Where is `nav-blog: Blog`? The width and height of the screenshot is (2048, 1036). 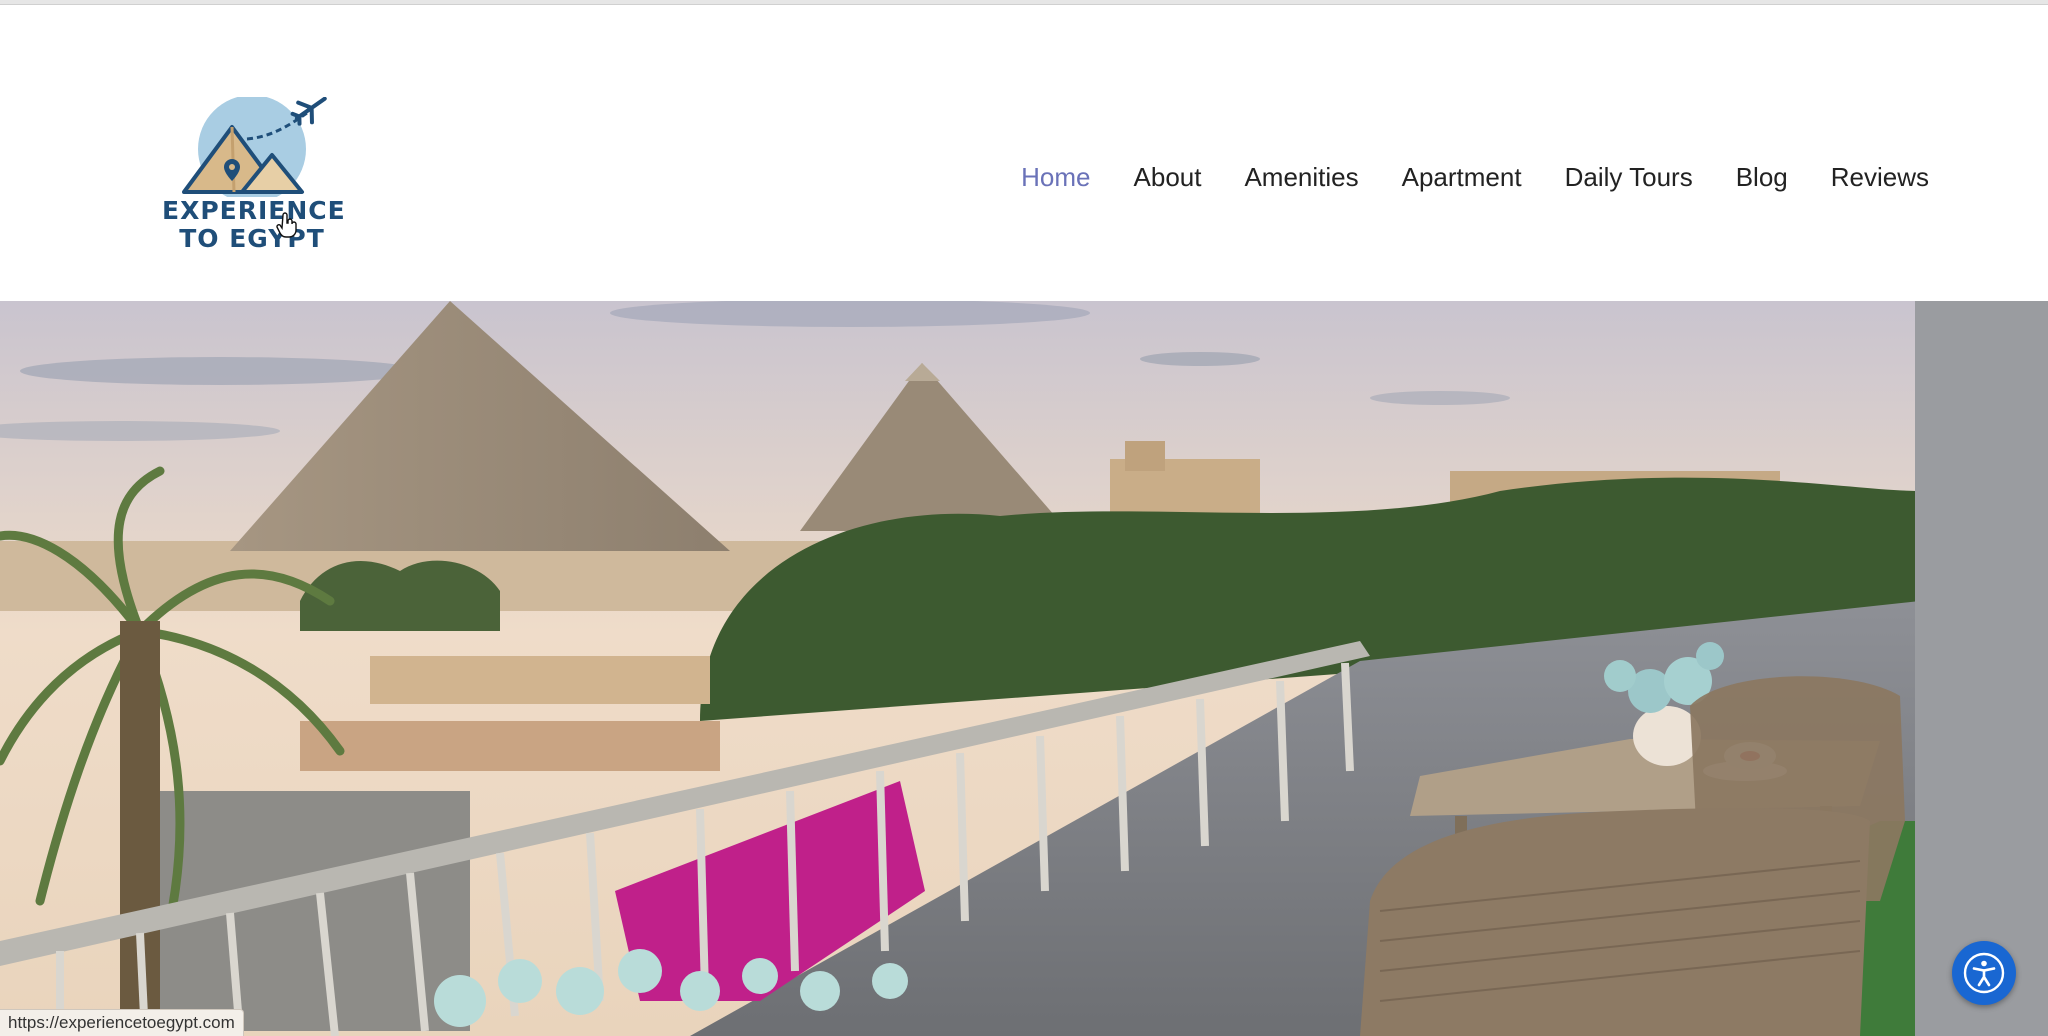
nav-blog: Blog is located at coordinates (1762, 177).